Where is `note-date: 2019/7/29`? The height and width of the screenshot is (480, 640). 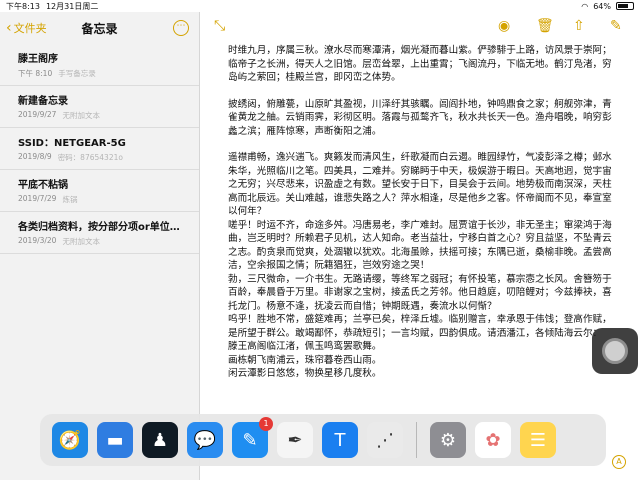 note-date: 2019/7/29 is located at coordinates (37, 198).